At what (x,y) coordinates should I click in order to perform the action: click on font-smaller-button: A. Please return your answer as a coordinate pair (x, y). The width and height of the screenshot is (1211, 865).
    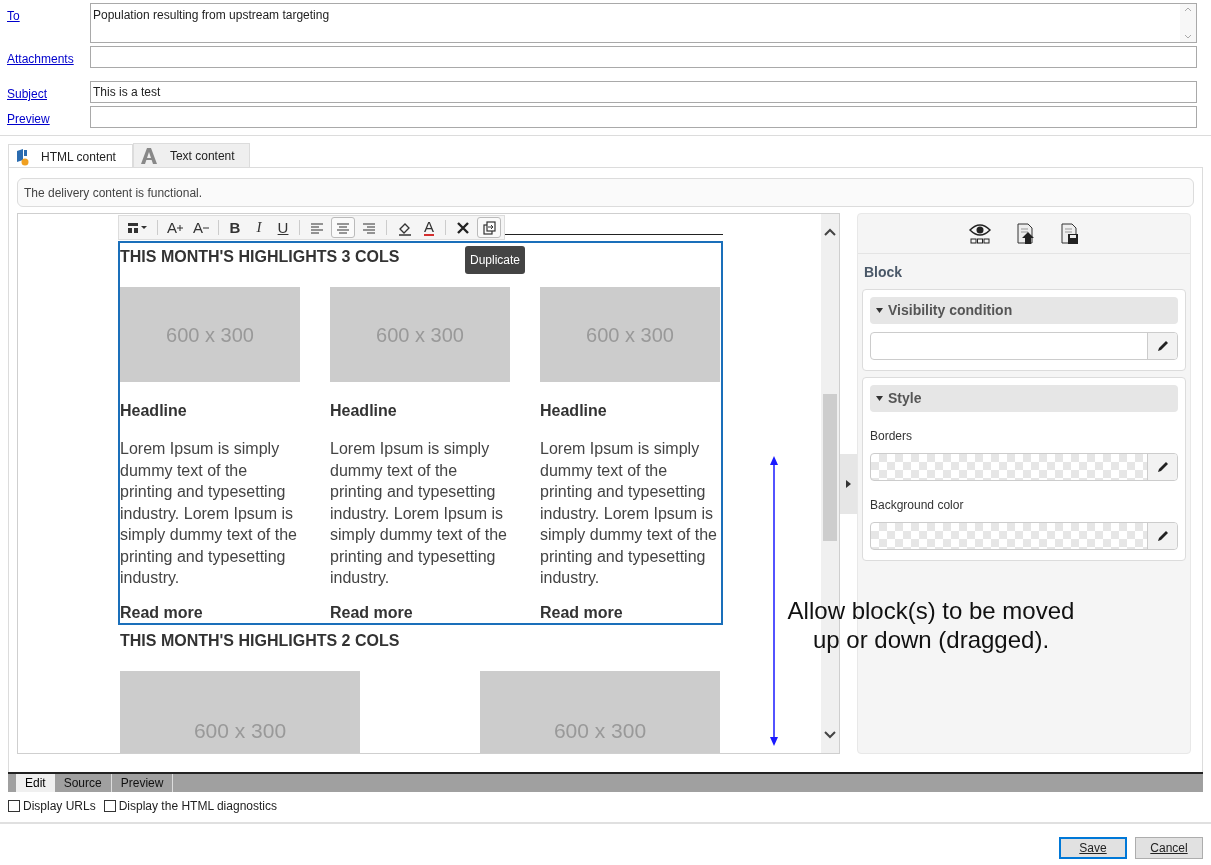
    Looking at the image, I should click on (201, 227).